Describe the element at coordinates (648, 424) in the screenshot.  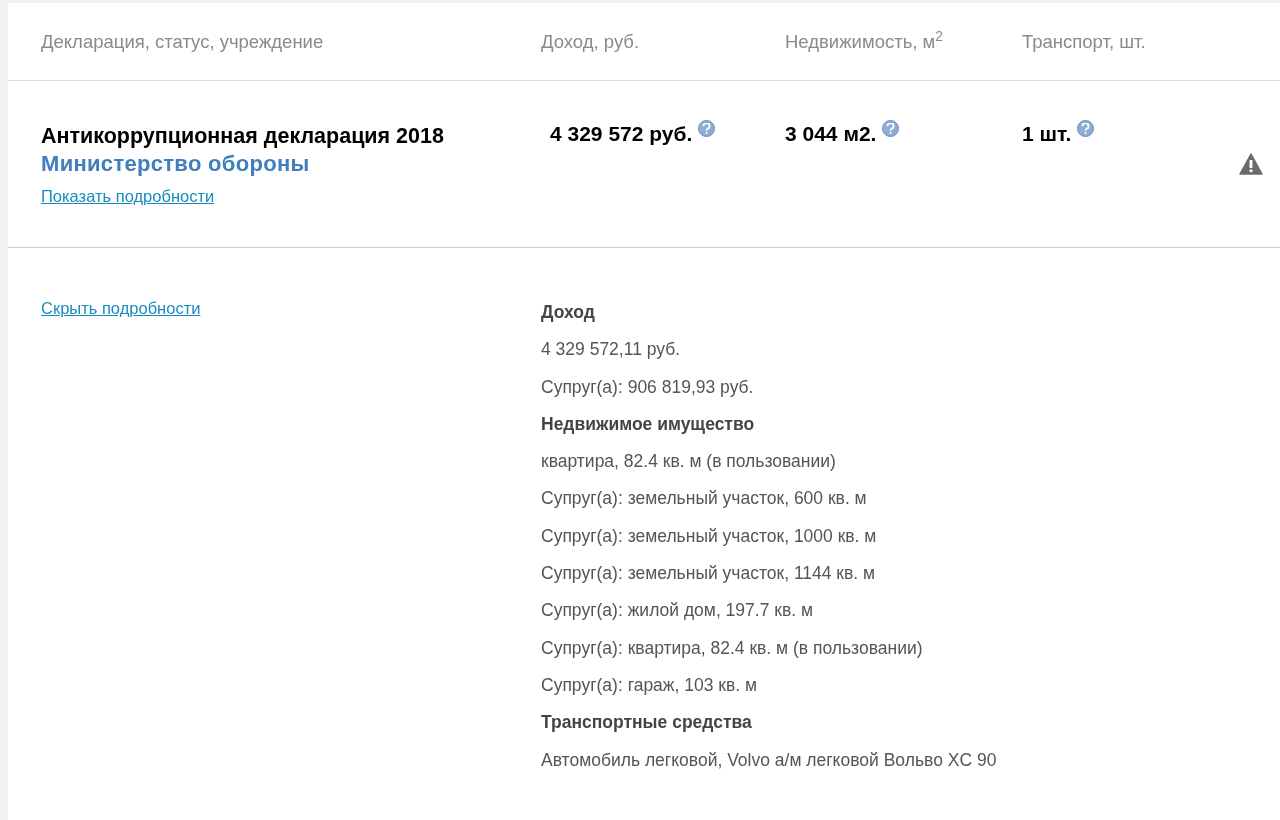
I see `section-heading: Недвижимое имущество` at that location.